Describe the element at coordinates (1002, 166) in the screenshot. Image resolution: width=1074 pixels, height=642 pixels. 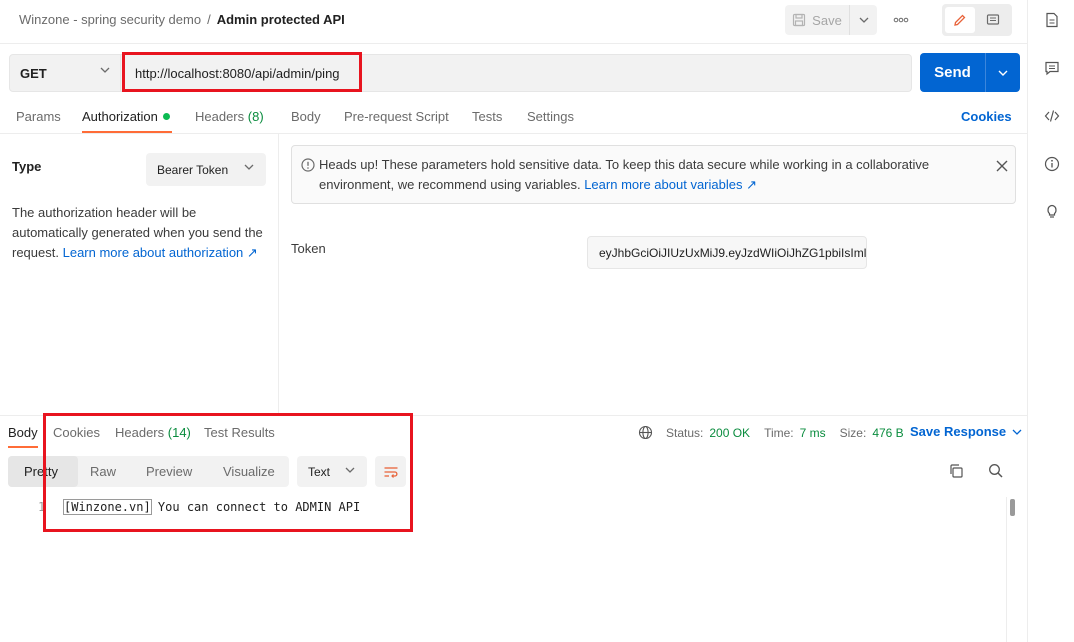
I see `close-icon` at that location.